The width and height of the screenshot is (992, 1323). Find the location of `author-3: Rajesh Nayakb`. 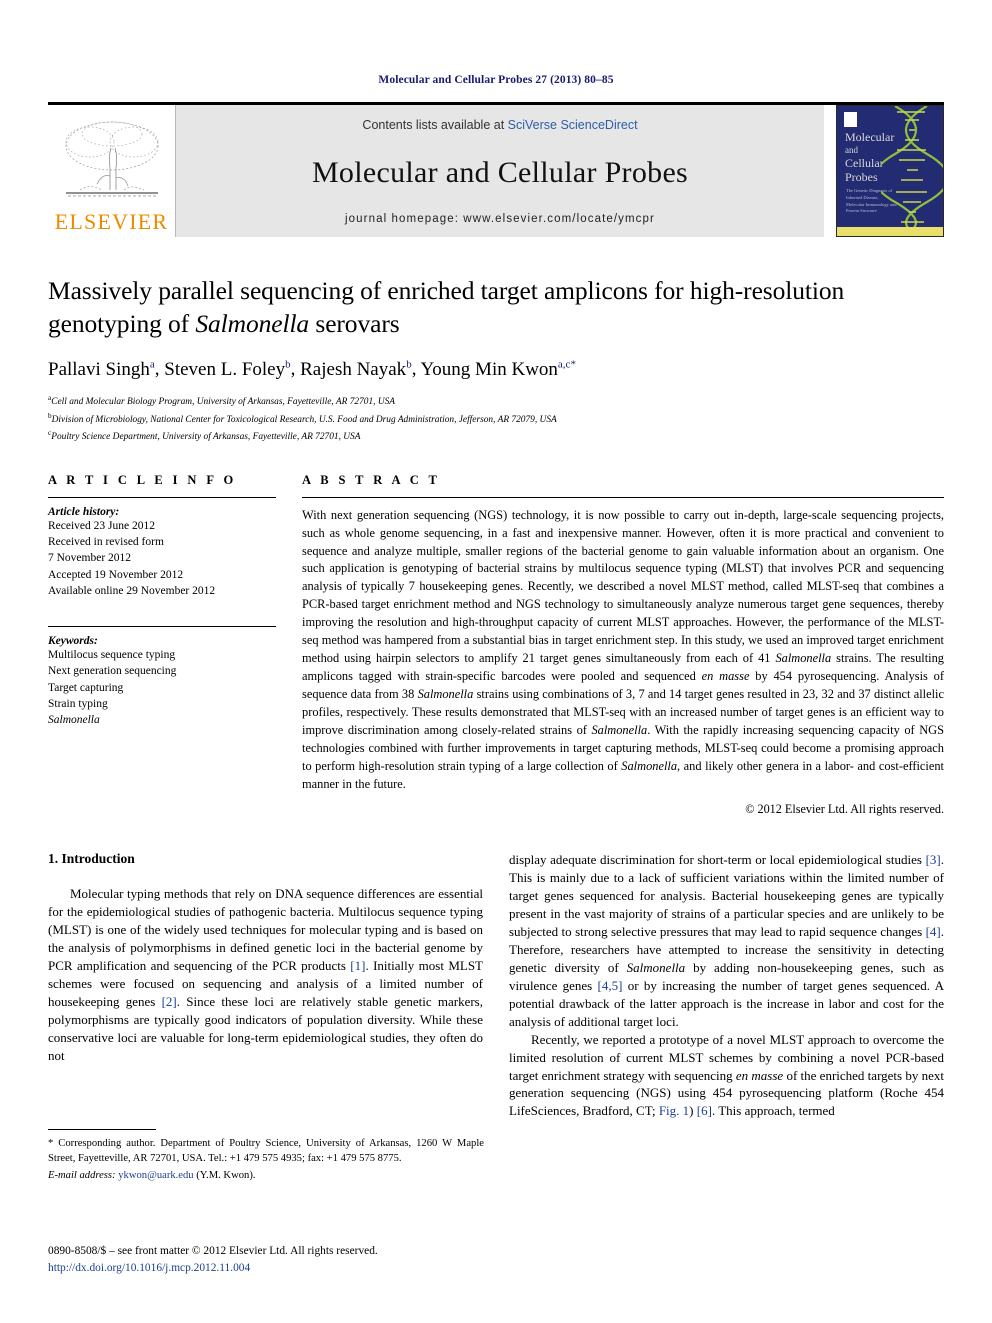

author-3: Rajesh Nayakb is located at coordinates (356, 369).